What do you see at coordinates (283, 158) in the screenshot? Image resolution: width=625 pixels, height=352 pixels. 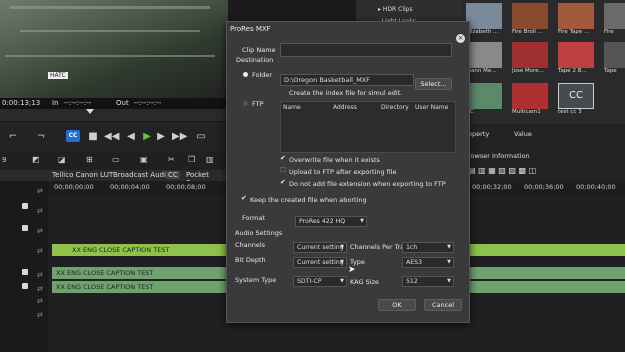 I see `overwrite-checkbox: ✔` at bounding box center [283, 158].